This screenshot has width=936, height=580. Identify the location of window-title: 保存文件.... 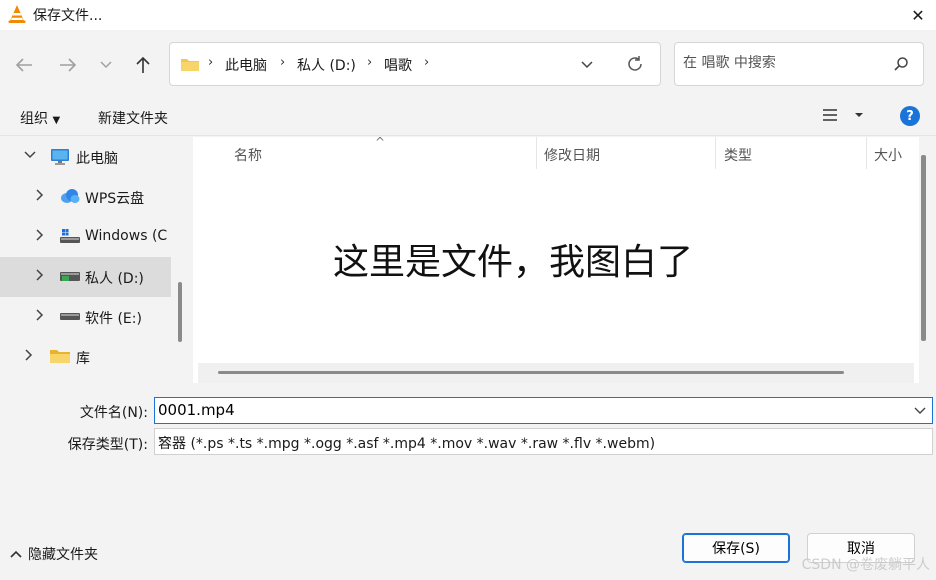
(68, 16).